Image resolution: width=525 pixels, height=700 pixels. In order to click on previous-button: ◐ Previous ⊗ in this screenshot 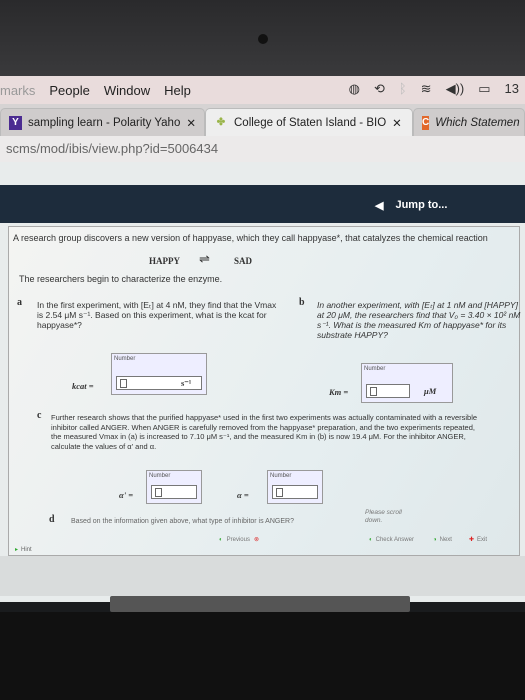, I will do `click(239, 540)`.